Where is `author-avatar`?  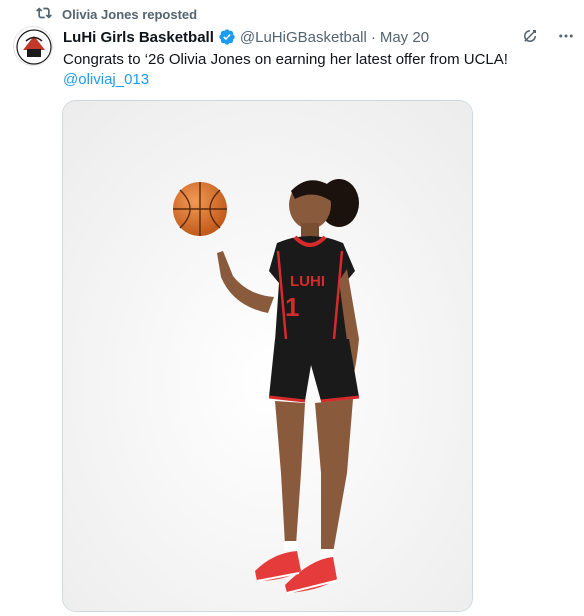
author-avatar is located at coordinates (33, 46).